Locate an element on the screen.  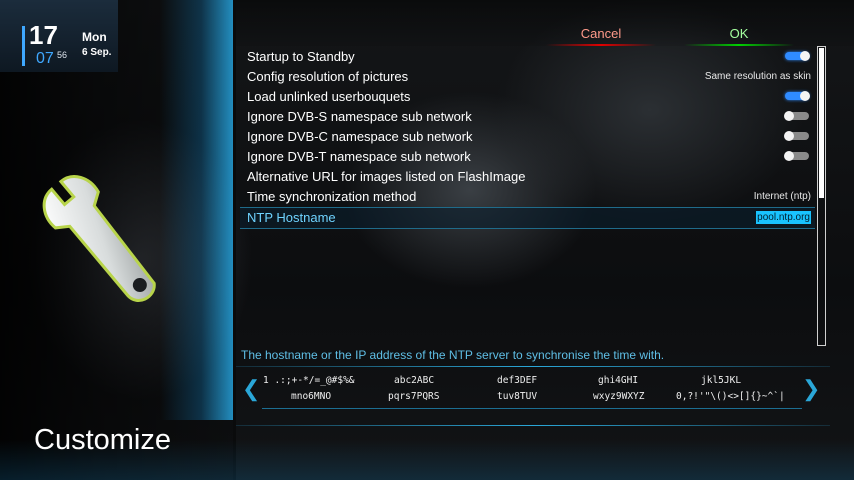
scrollbar is located at coordinates (821, 196).